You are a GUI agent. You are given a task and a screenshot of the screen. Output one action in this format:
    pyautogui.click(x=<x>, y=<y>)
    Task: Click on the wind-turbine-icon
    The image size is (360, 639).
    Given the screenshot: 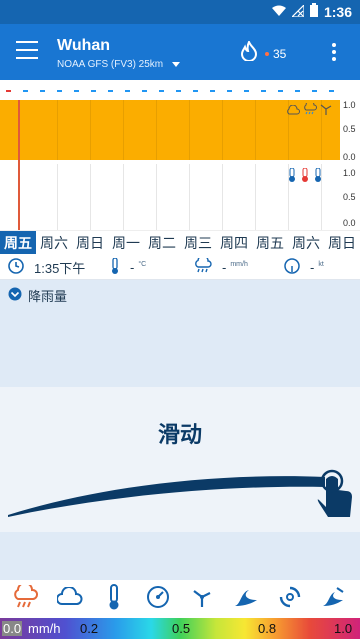 What is the action you would take?
    pyautogui.click(x=202, y=599)
    